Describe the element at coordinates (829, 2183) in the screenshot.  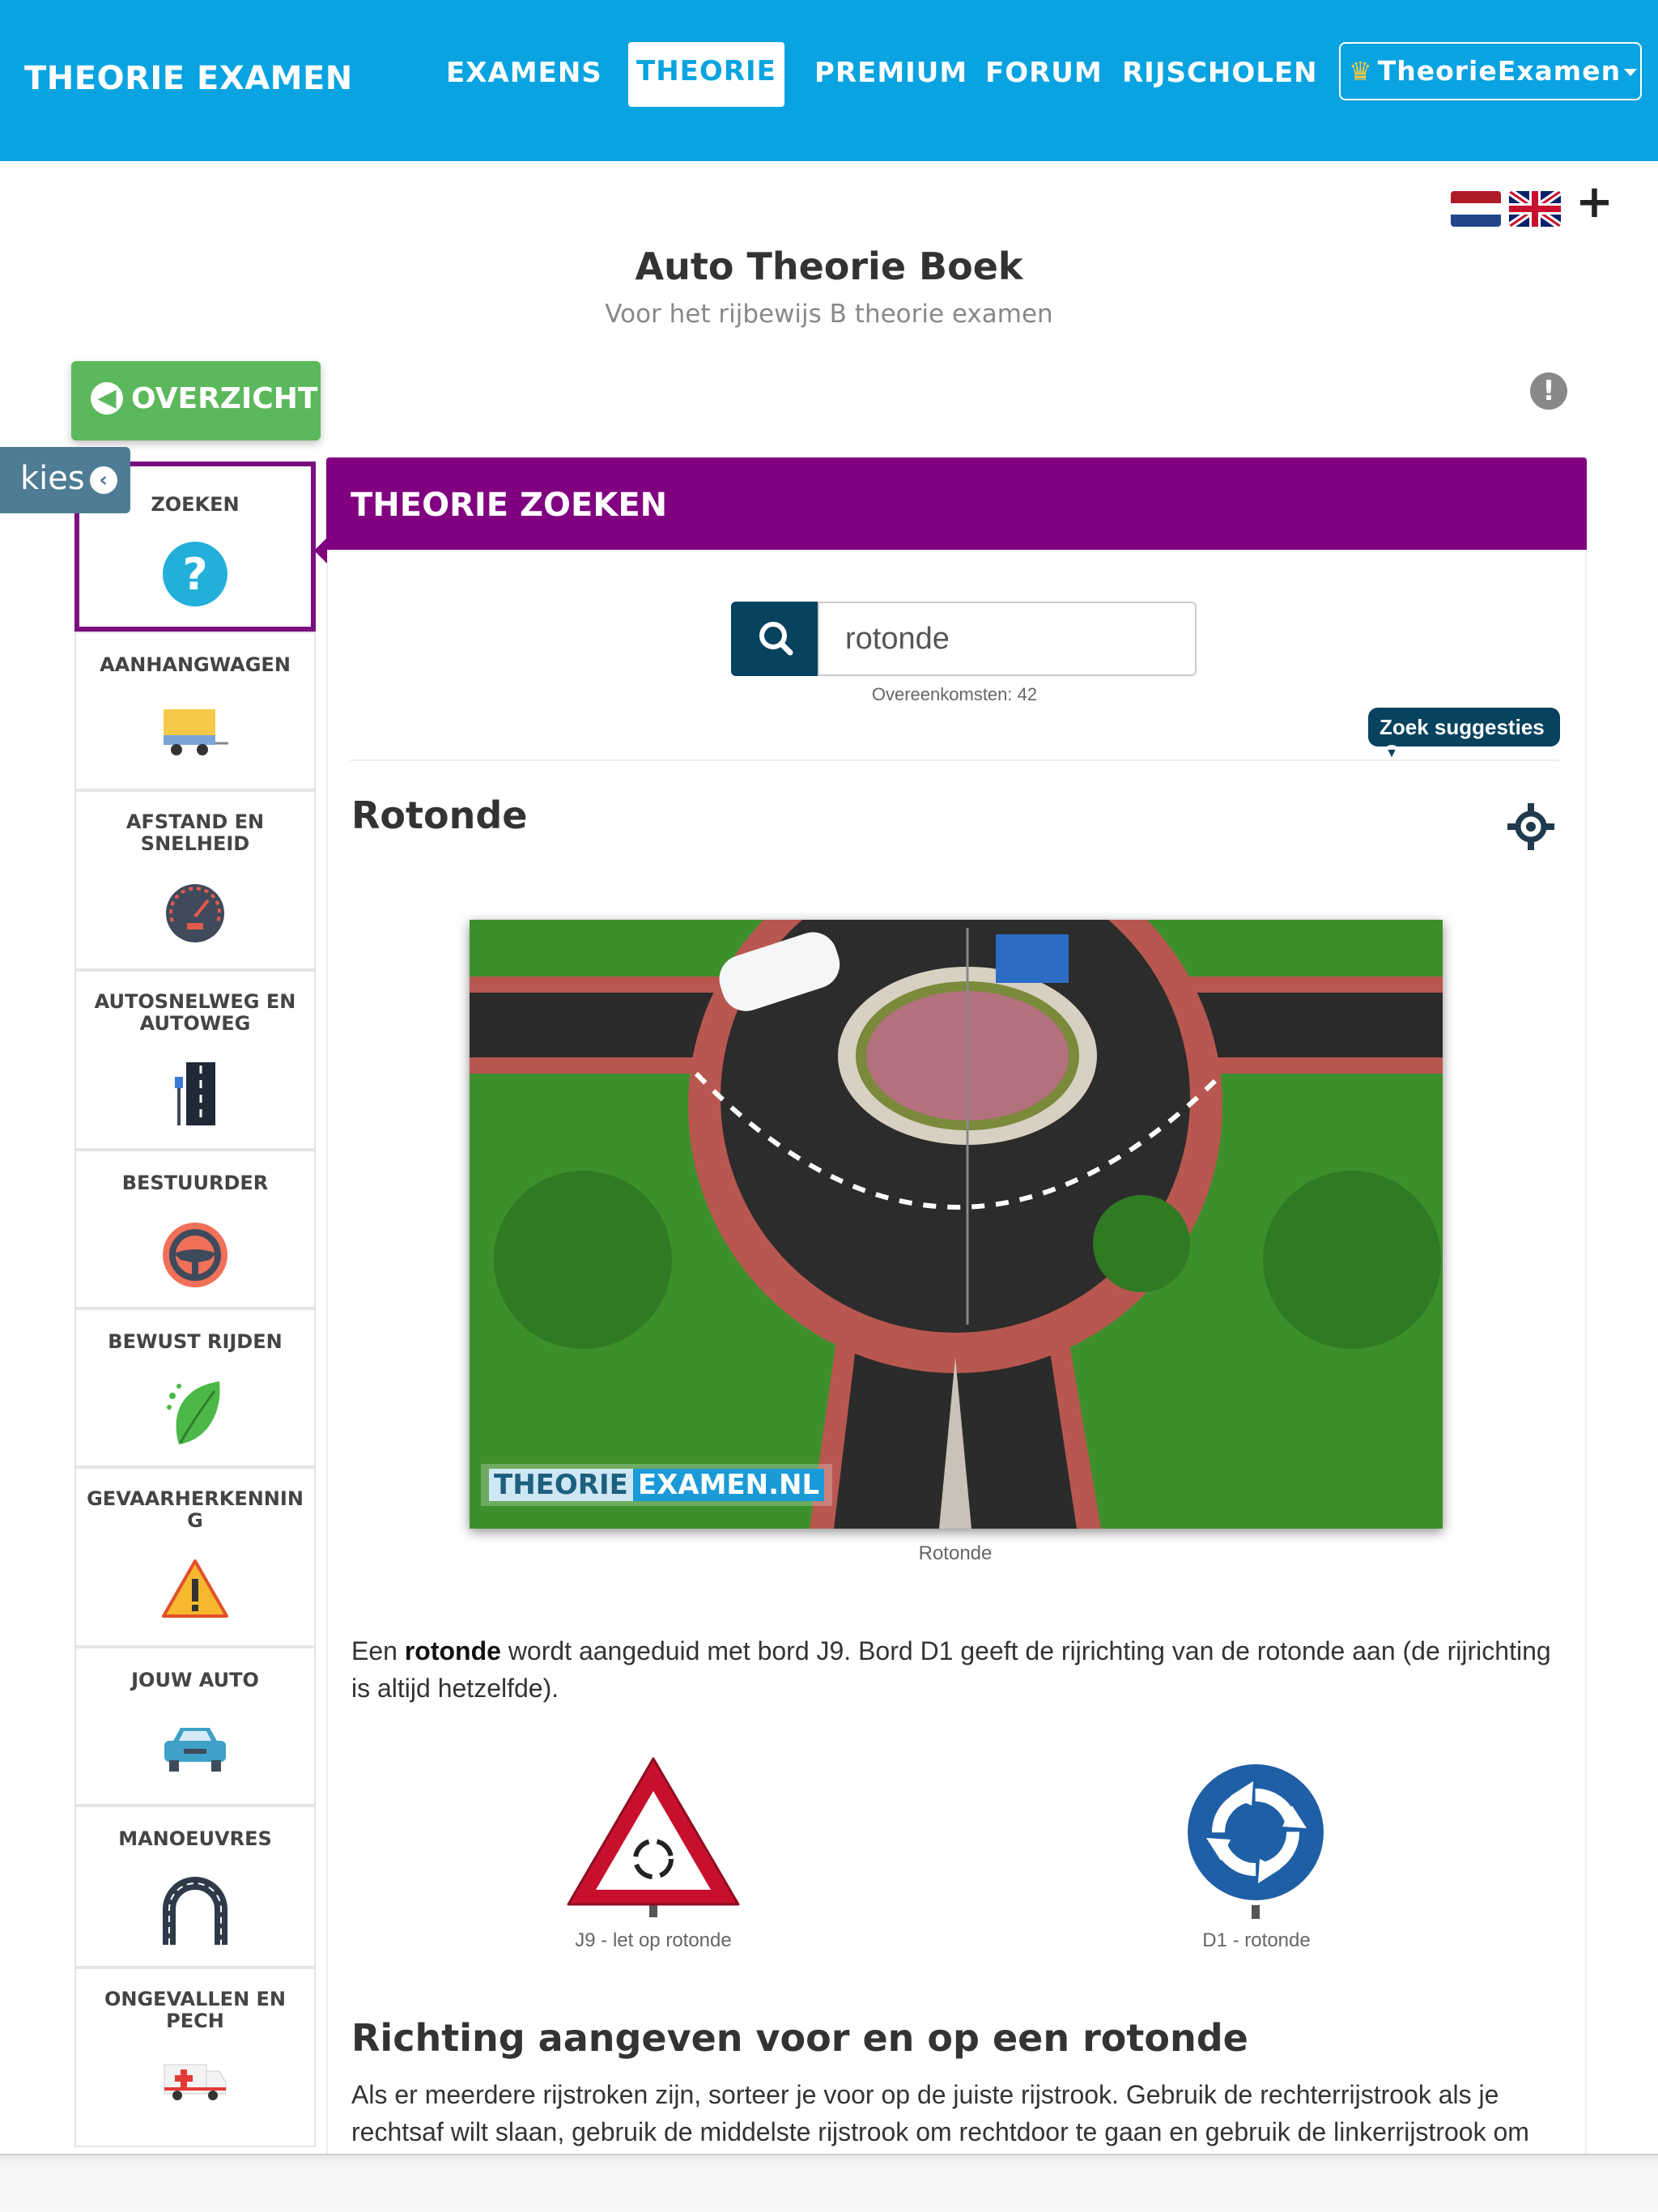
I see `browser-bottom-bar` at that location.